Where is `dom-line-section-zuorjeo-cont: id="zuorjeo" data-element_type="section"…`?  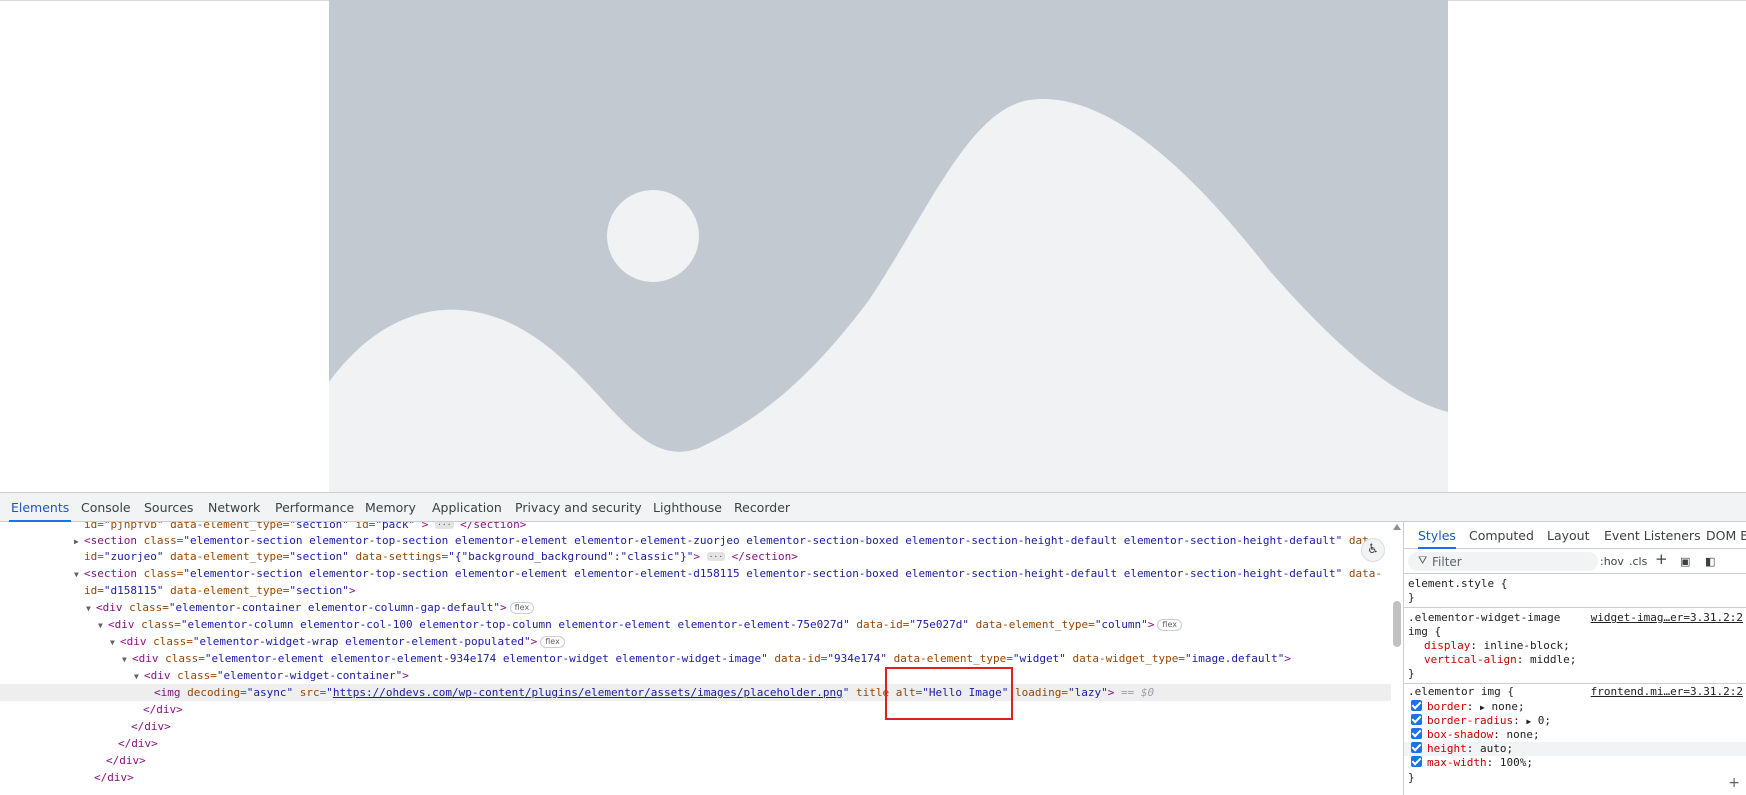
dom-line-section-zuorjeo-cont: id="zuorjeo" data-element_type="section"… is located at coordinates (695, 556).